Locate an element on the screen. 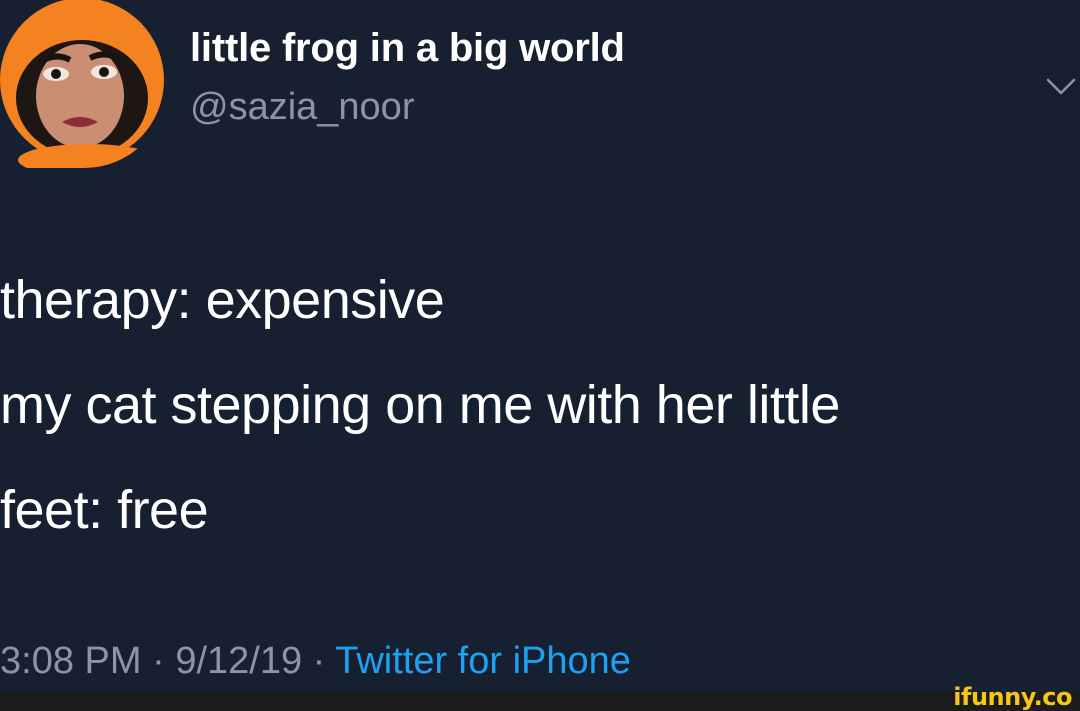 The width and height of the screenshot is (1080, 711). watermark-logo: ifunny.co is located at coordinates (1012, 697).